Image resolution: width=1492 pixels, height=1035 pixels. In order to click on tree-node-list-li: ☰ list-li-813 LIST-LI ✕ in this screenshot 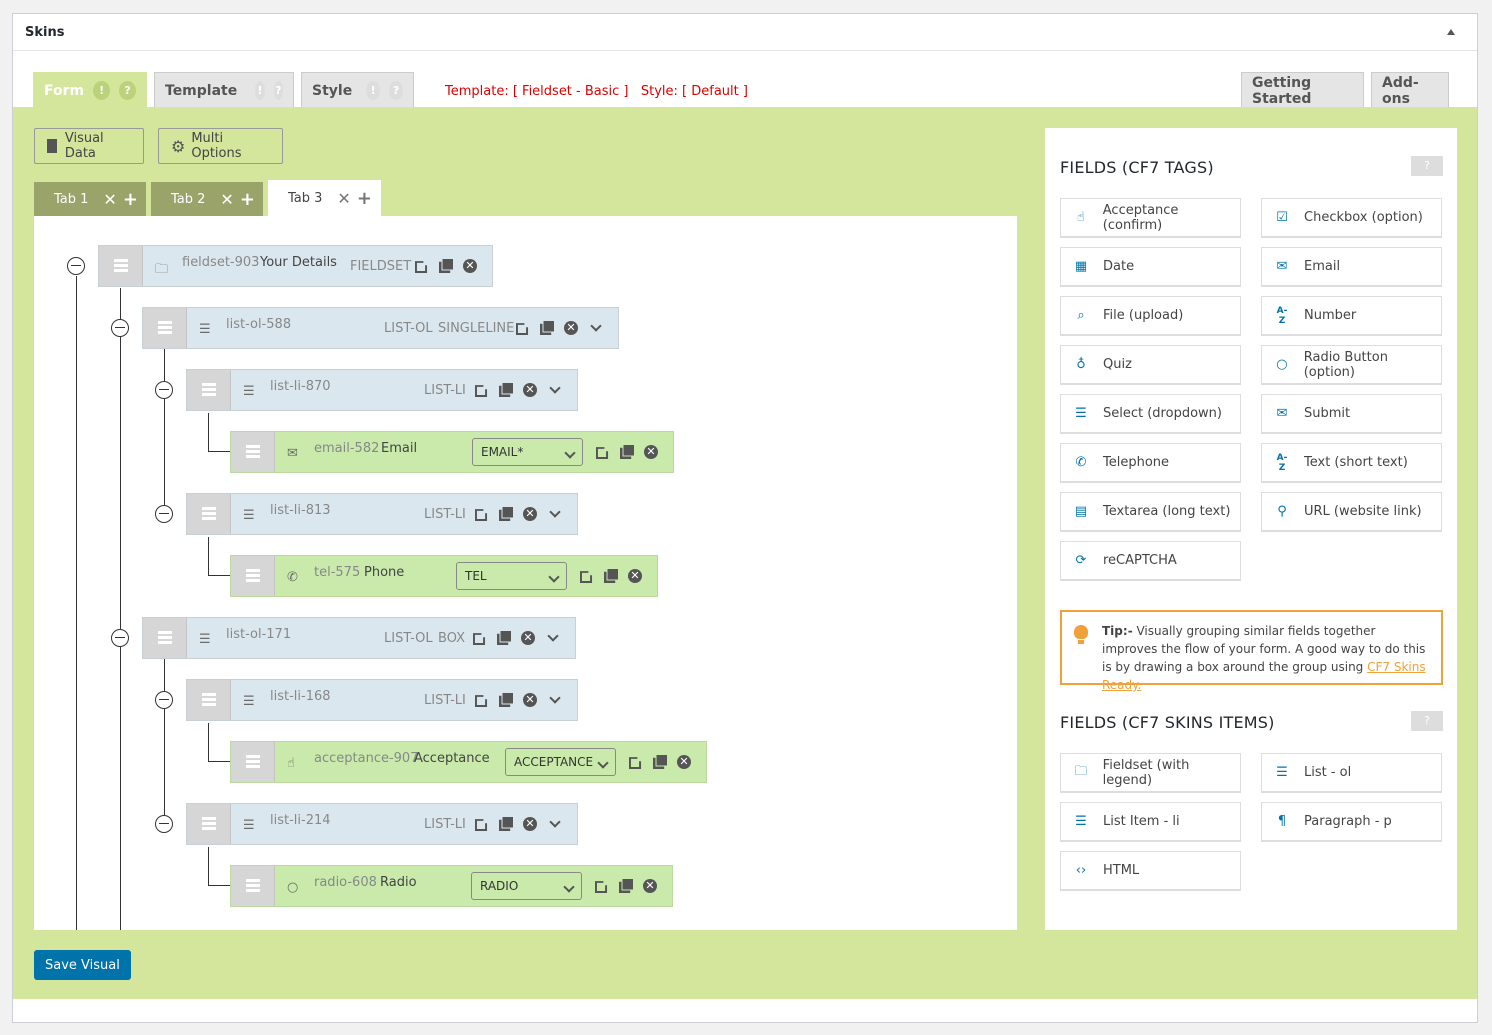, I will do `click(382, 514)`.